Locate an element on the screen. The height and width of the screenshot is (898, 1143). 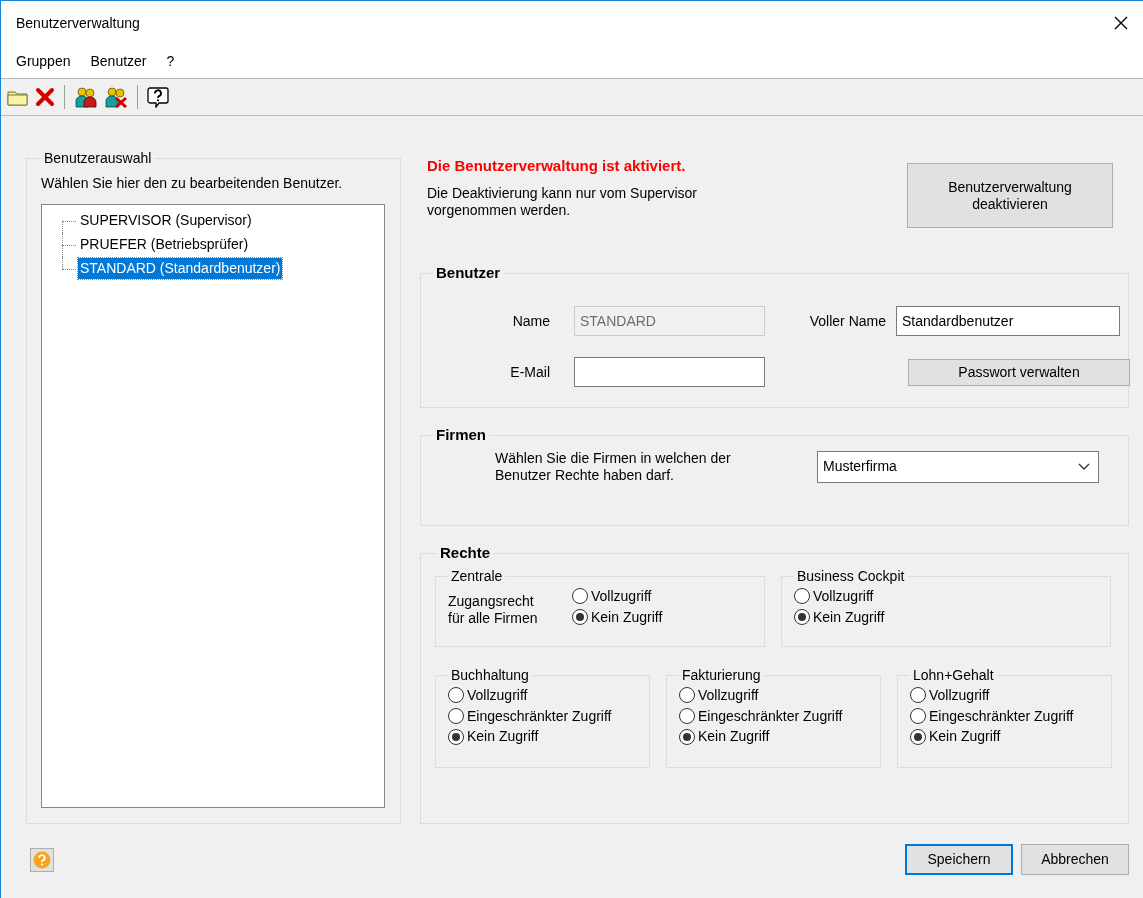
chevron-down-icon is located at coordinates (1084, 466).